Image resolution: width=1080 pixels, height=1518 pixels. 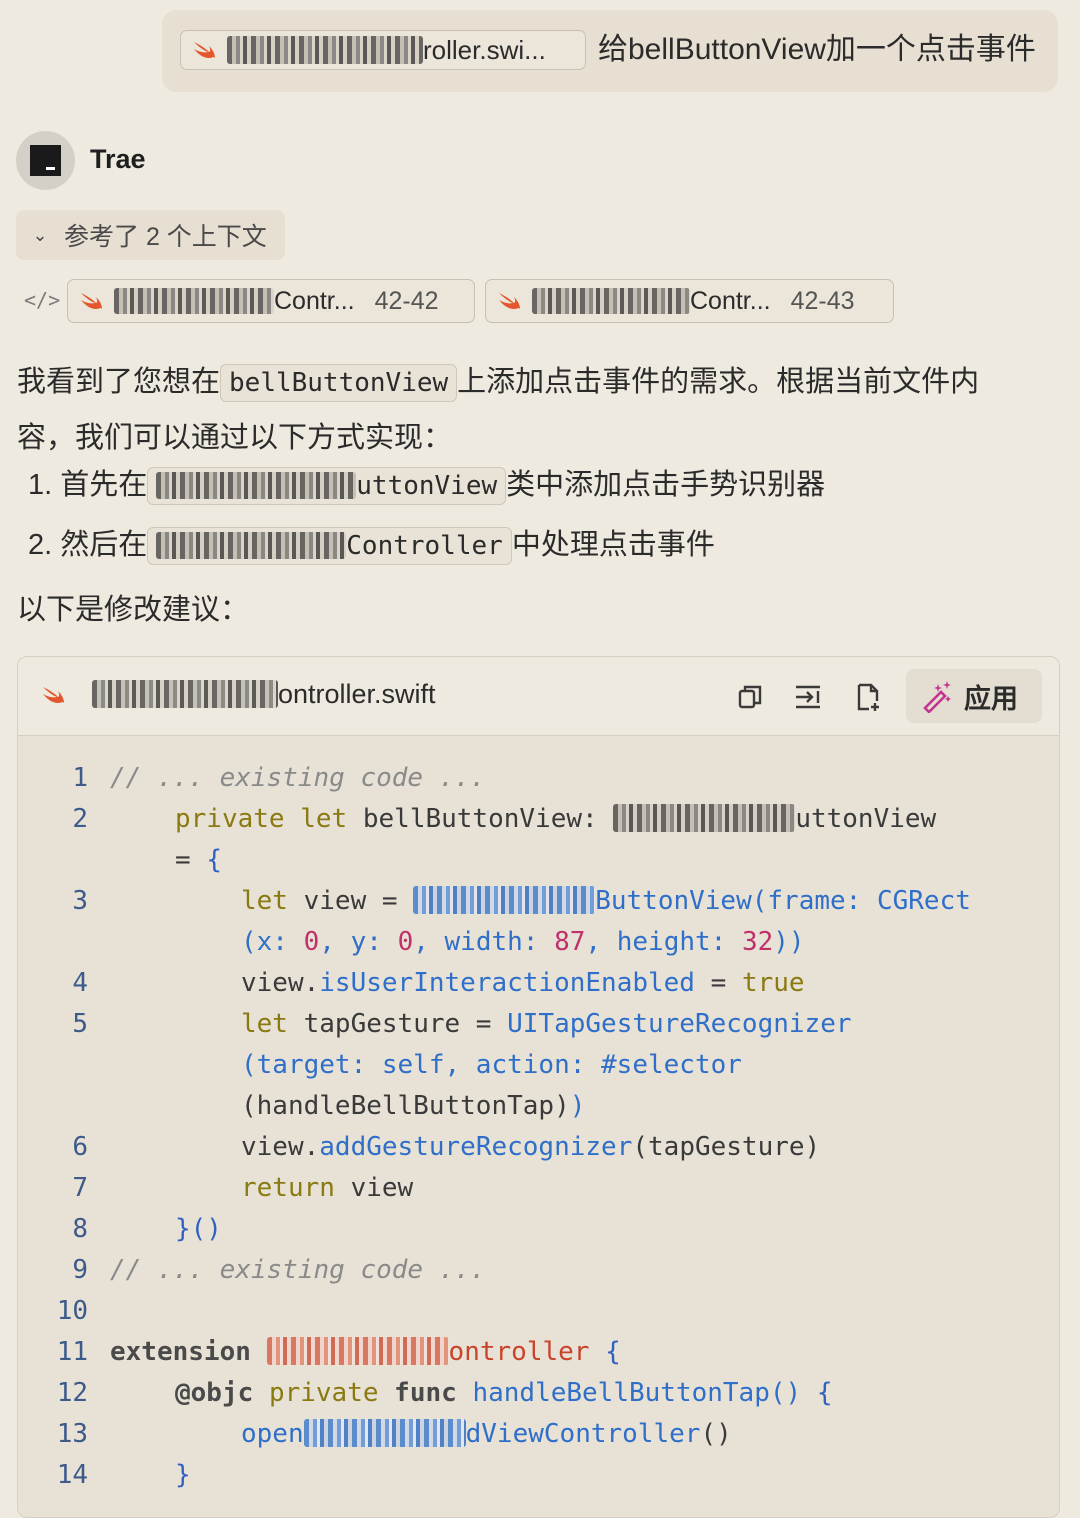 What do you see at coordinates (817, 49) in the screenshot?
I see `user-message-text: 给bellButtonView加一个点击事件` at bounding box center [817, 49].